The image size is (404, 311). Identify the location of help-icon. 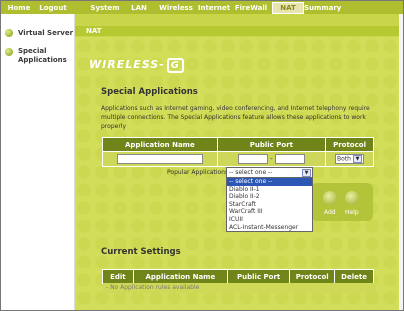
(352, 198).